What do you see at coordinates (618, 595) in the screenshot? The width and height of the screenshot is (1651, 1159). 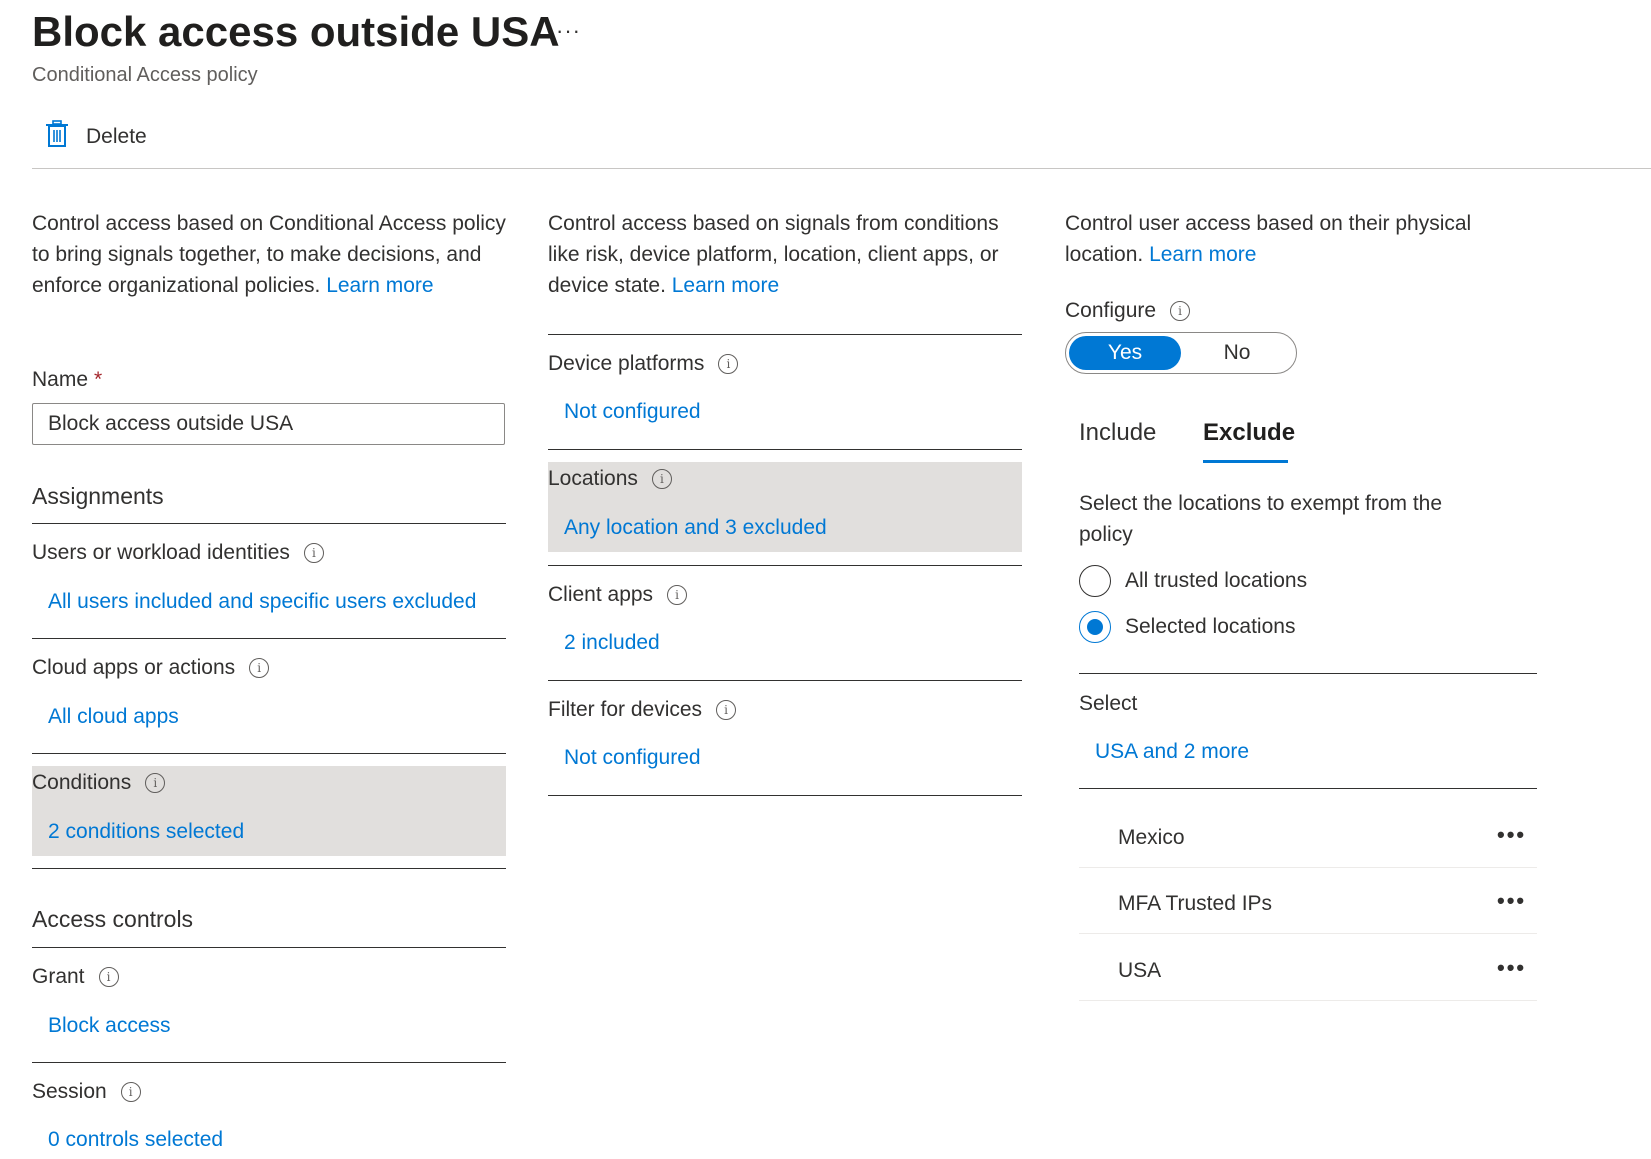 I see `client-apps-label: Client apps i` at bounding box center [618, 595].